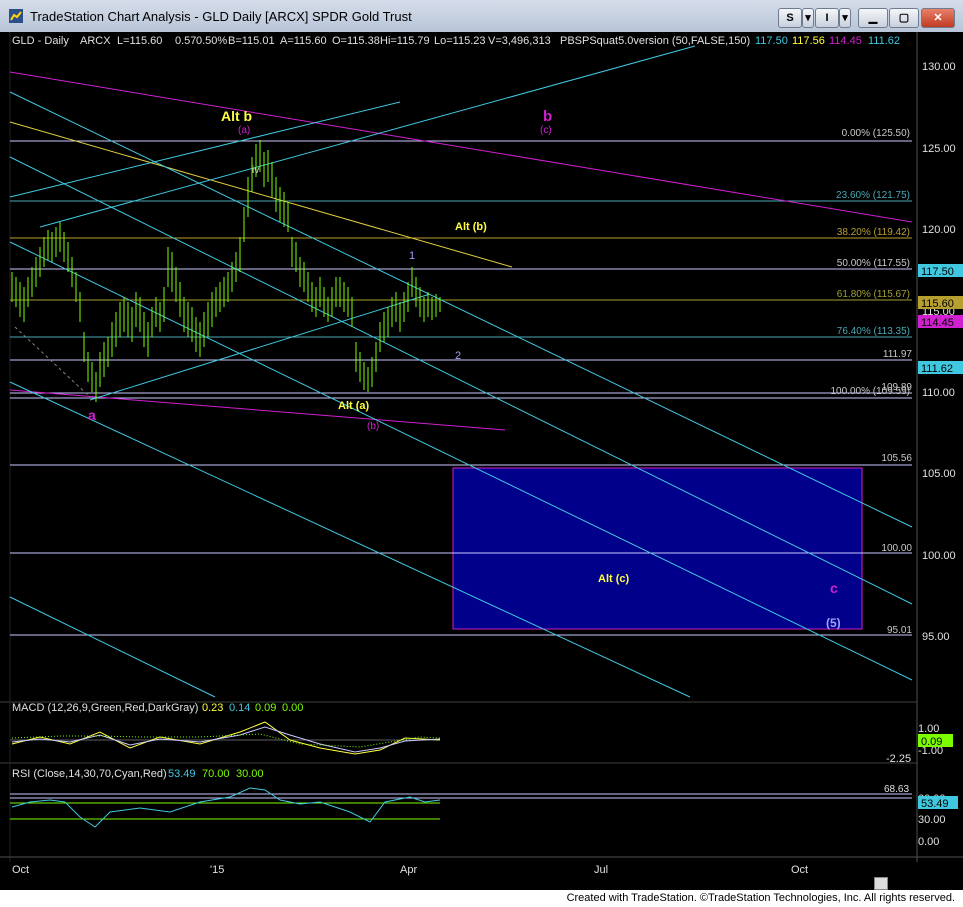  Describe the element at coordinates (834, 588) in the screenshot. I see `annotation-c: c` at that location.